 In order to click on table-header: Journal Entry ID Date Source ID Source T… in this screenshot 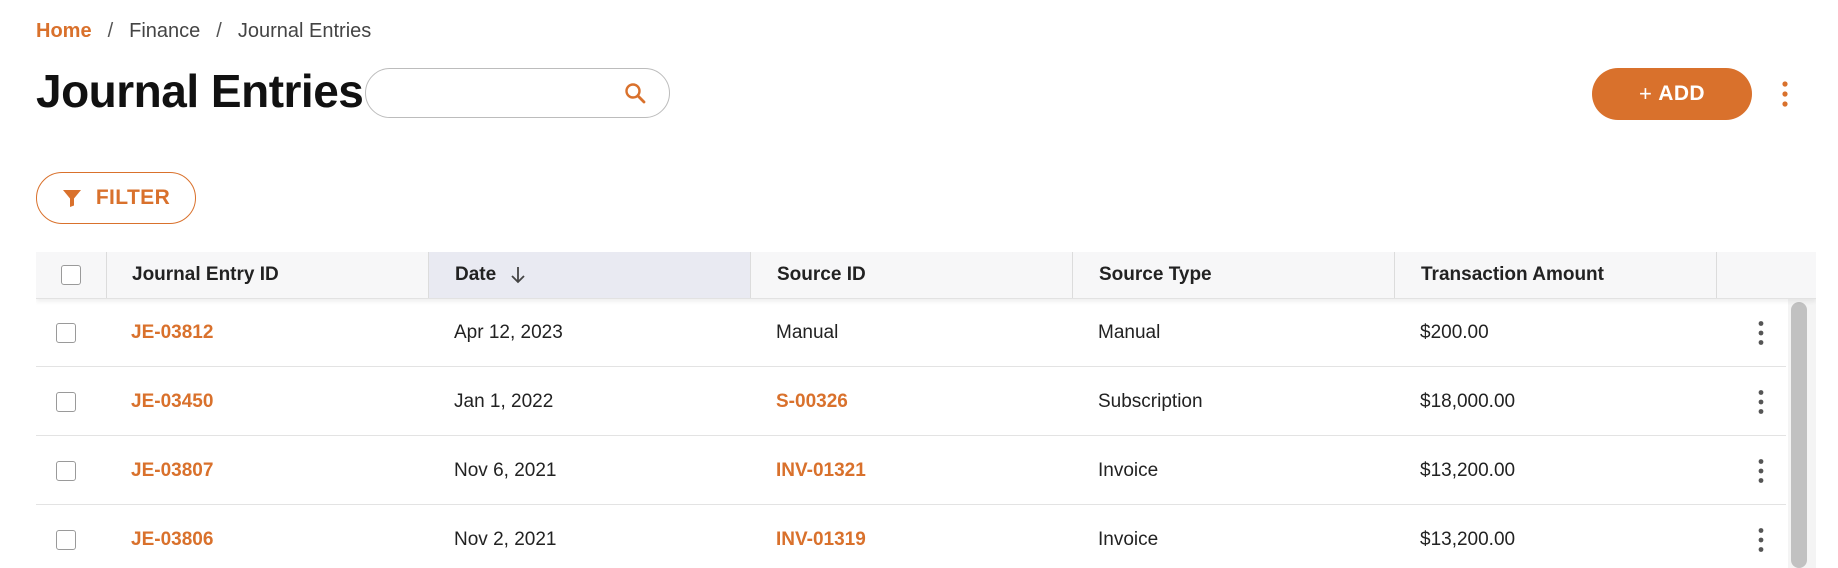, I will do `click(926, 275)`.